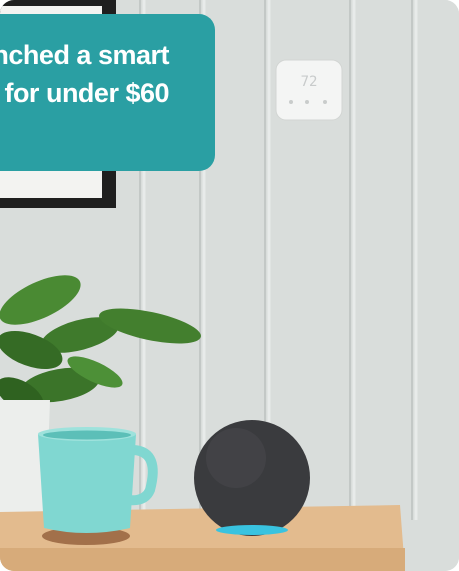 The height and width of the screenshot is (571, 459). I want to click on smart-thermostat: 72, so click(309, 90).